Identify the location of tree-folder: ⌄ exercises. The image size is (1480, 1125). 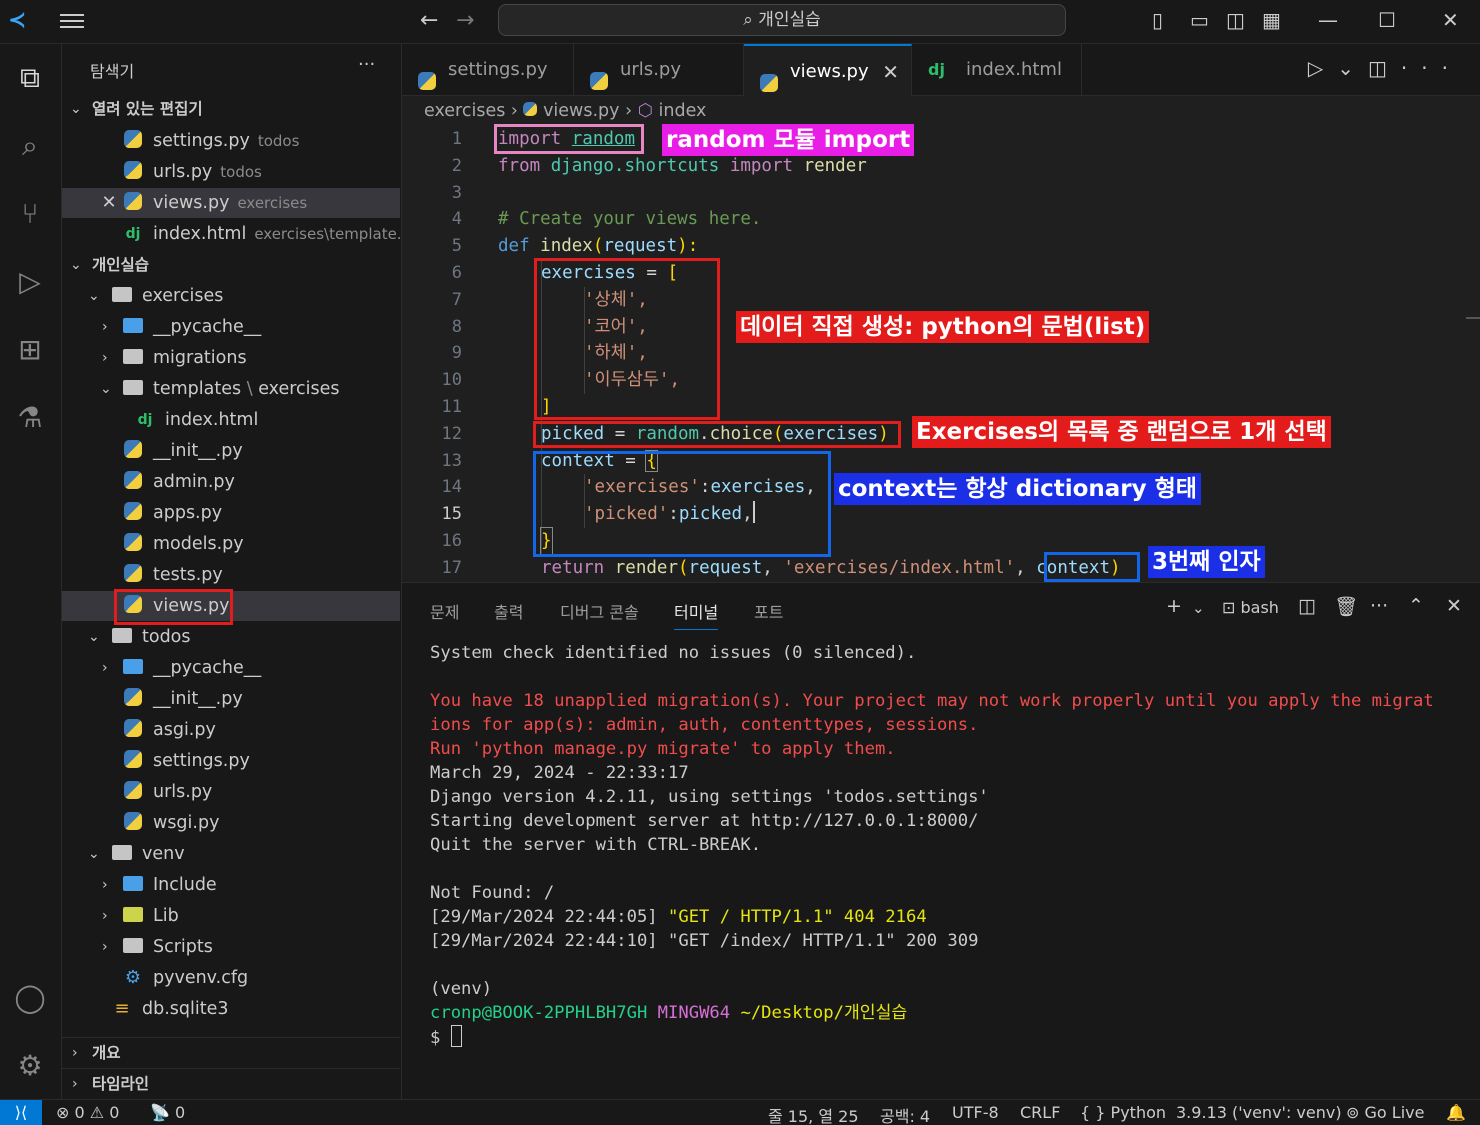
(231, 296).